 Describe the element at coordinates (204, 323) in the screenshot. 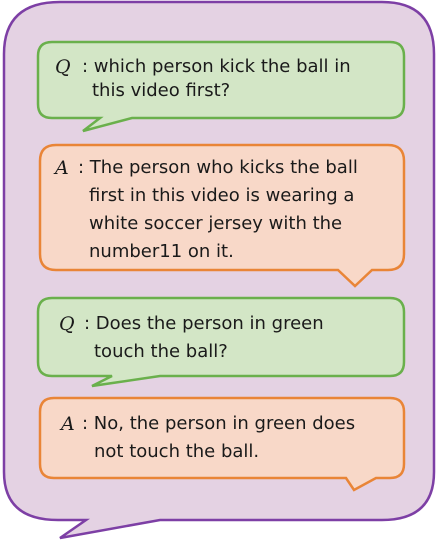

I see `question-text-line: : Does the person in green` at that location.